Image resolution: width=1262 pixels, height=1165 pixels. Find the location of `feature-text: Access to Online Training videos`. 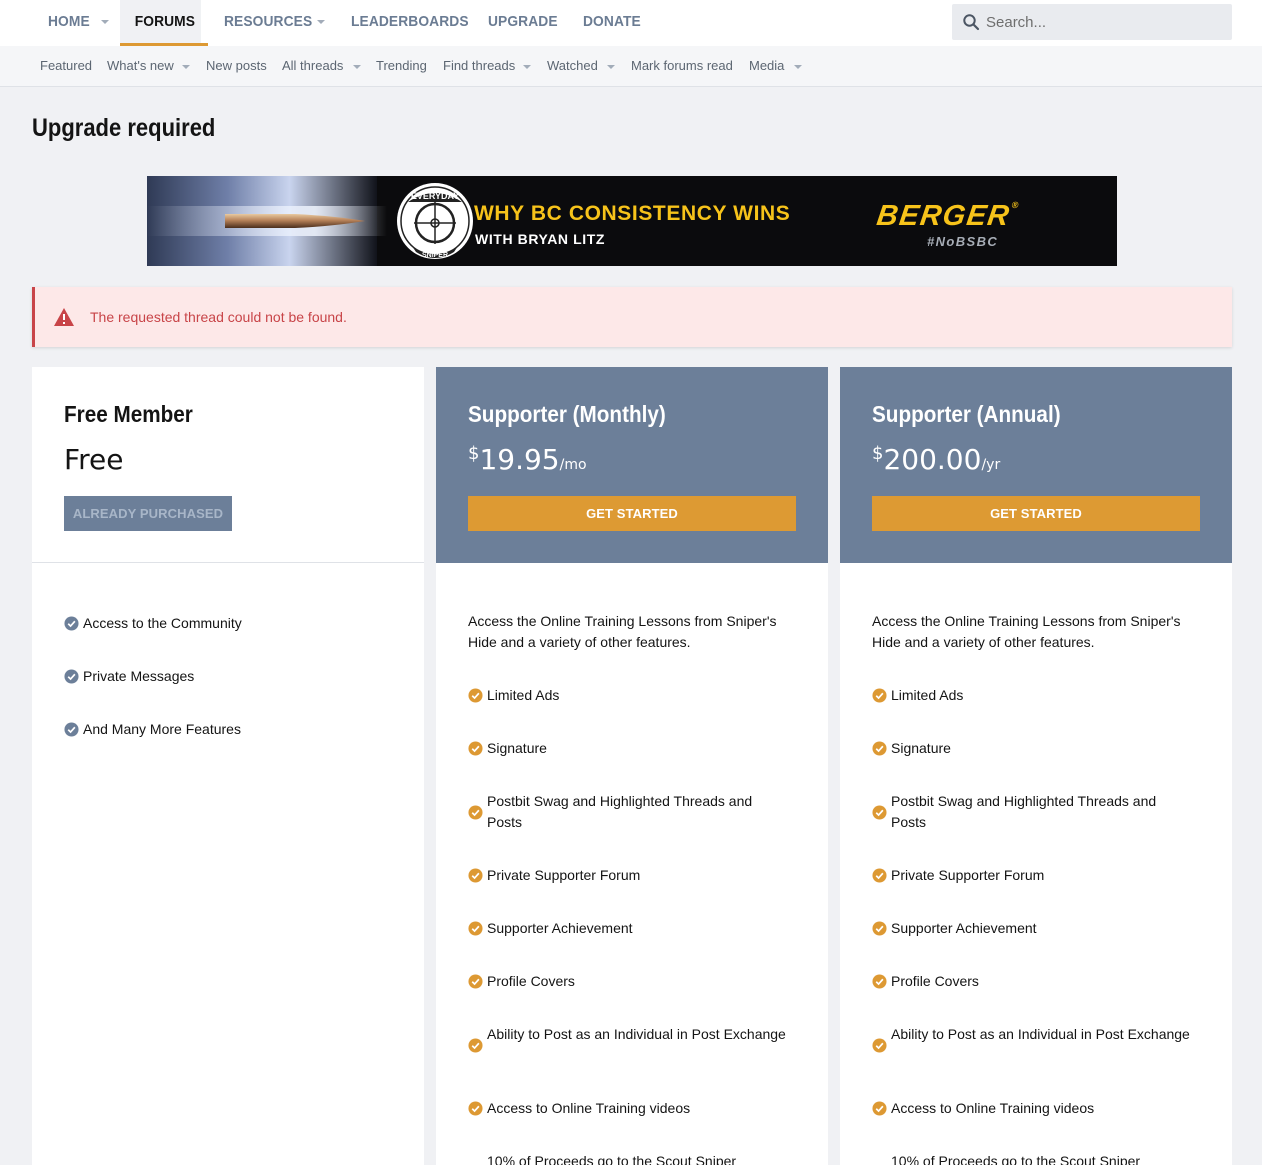

feature-text: Access to Online Training videos is located at coordinates (589, 1108).